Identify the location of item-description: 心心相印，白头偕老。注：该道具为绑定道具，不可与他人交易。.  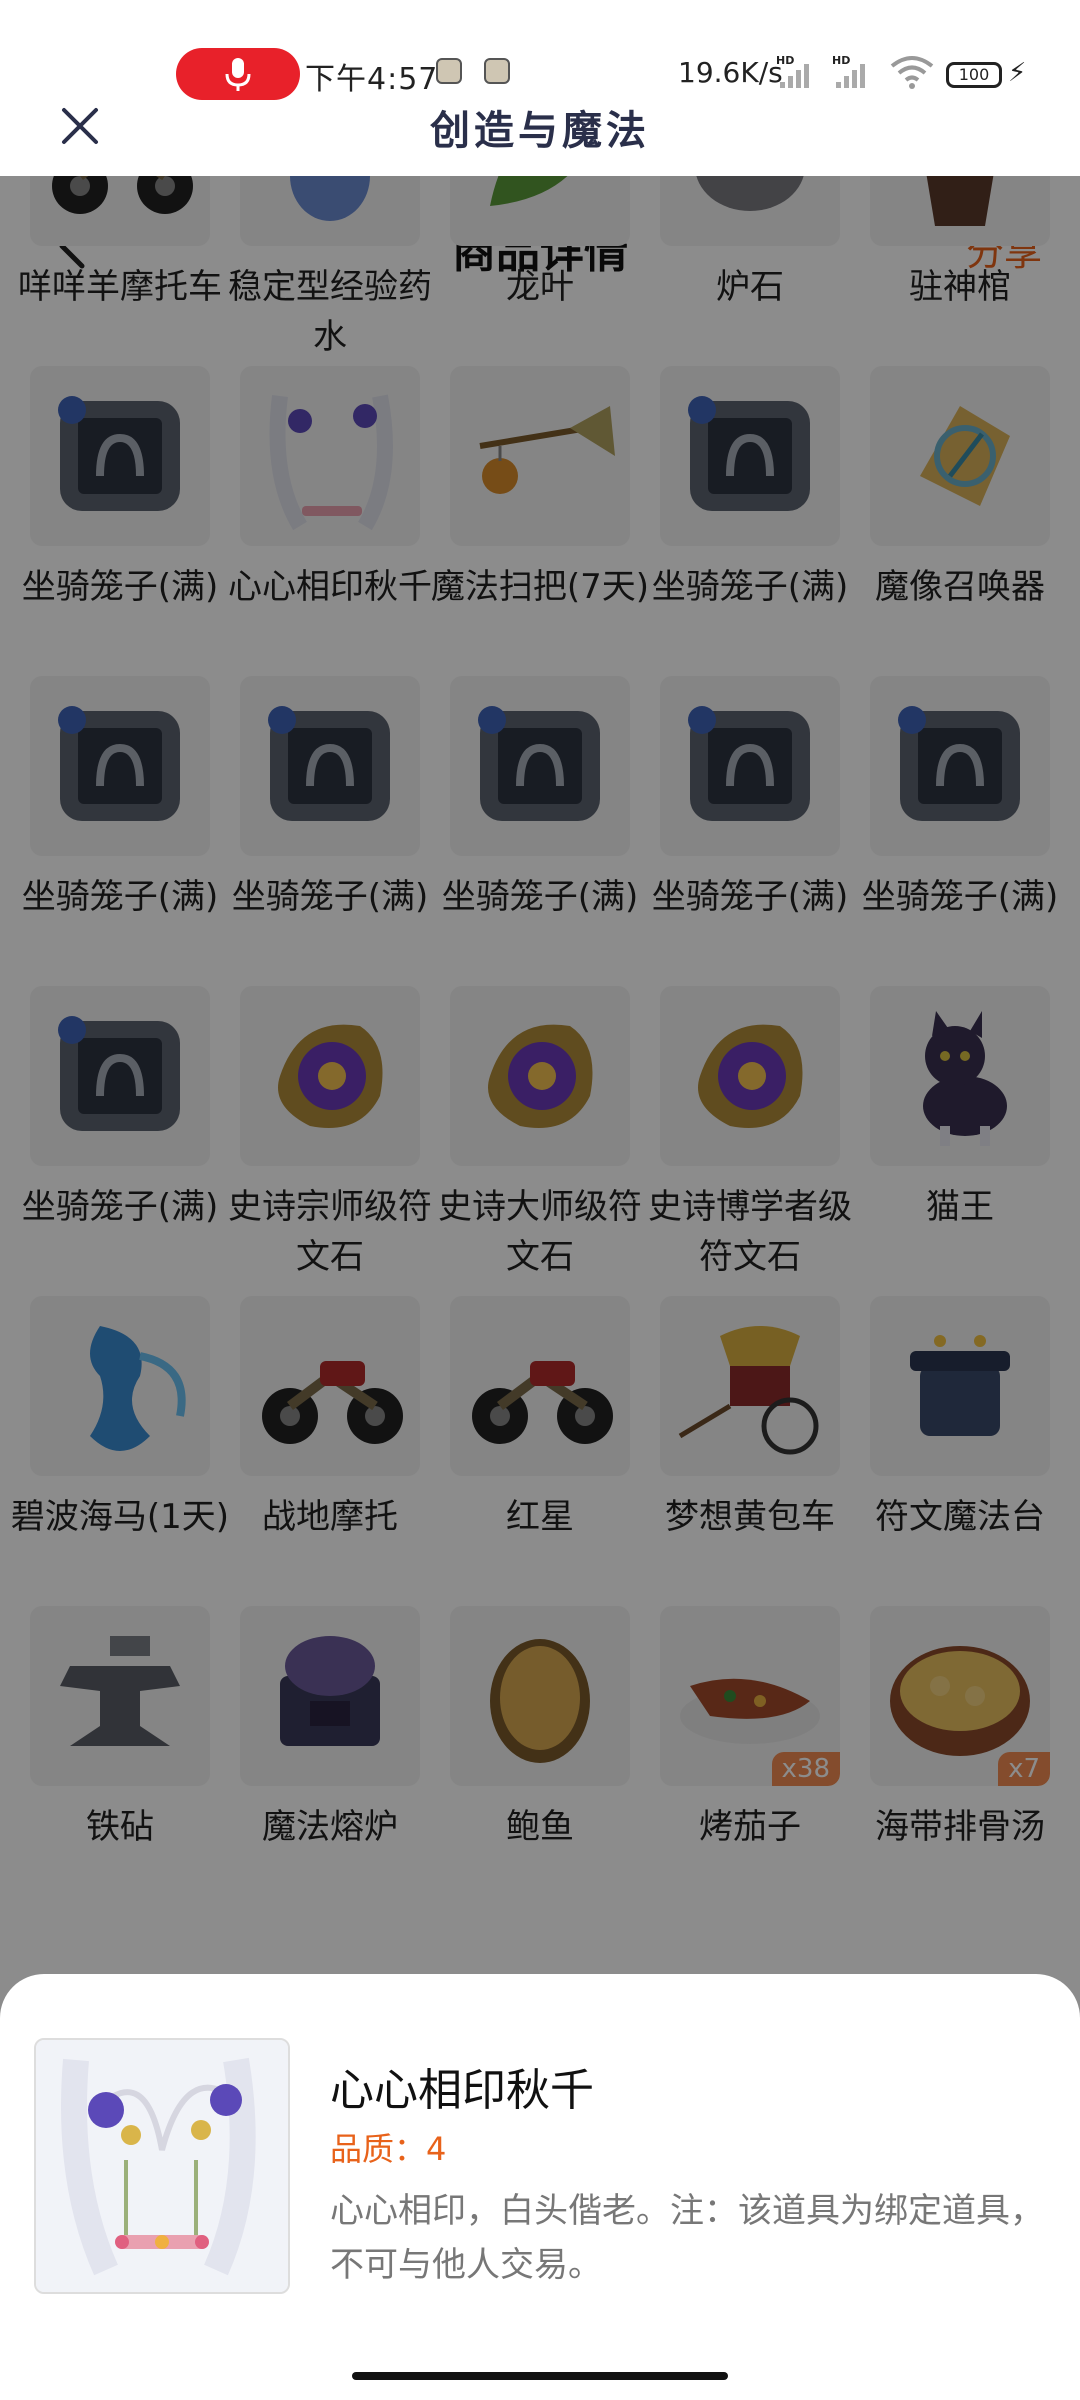
(687, 2238).